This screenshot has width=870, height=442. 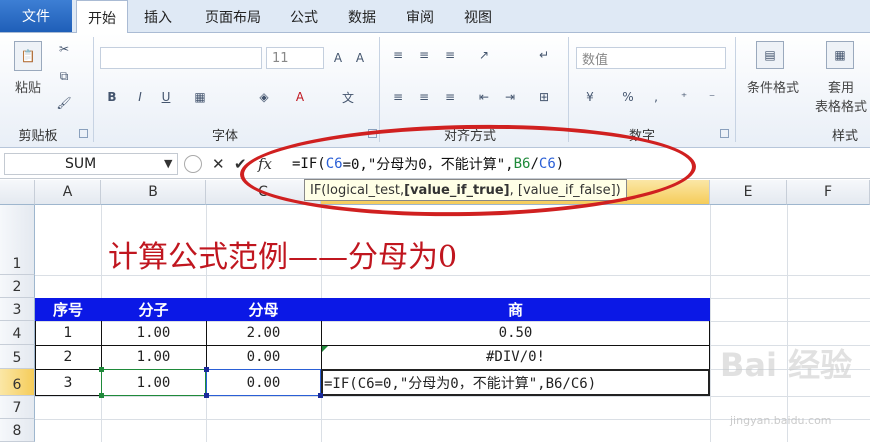 What do you see at coordinates (684, 97) in the screenshot?
I see `increase-decimal-icon: ⁺` at bounding box center [684, 97].